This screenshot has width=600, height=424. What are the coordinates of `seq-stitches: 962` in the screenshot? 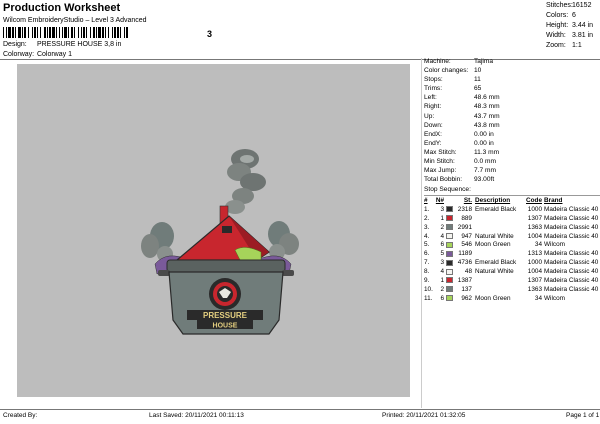 It's located at (466, 298).